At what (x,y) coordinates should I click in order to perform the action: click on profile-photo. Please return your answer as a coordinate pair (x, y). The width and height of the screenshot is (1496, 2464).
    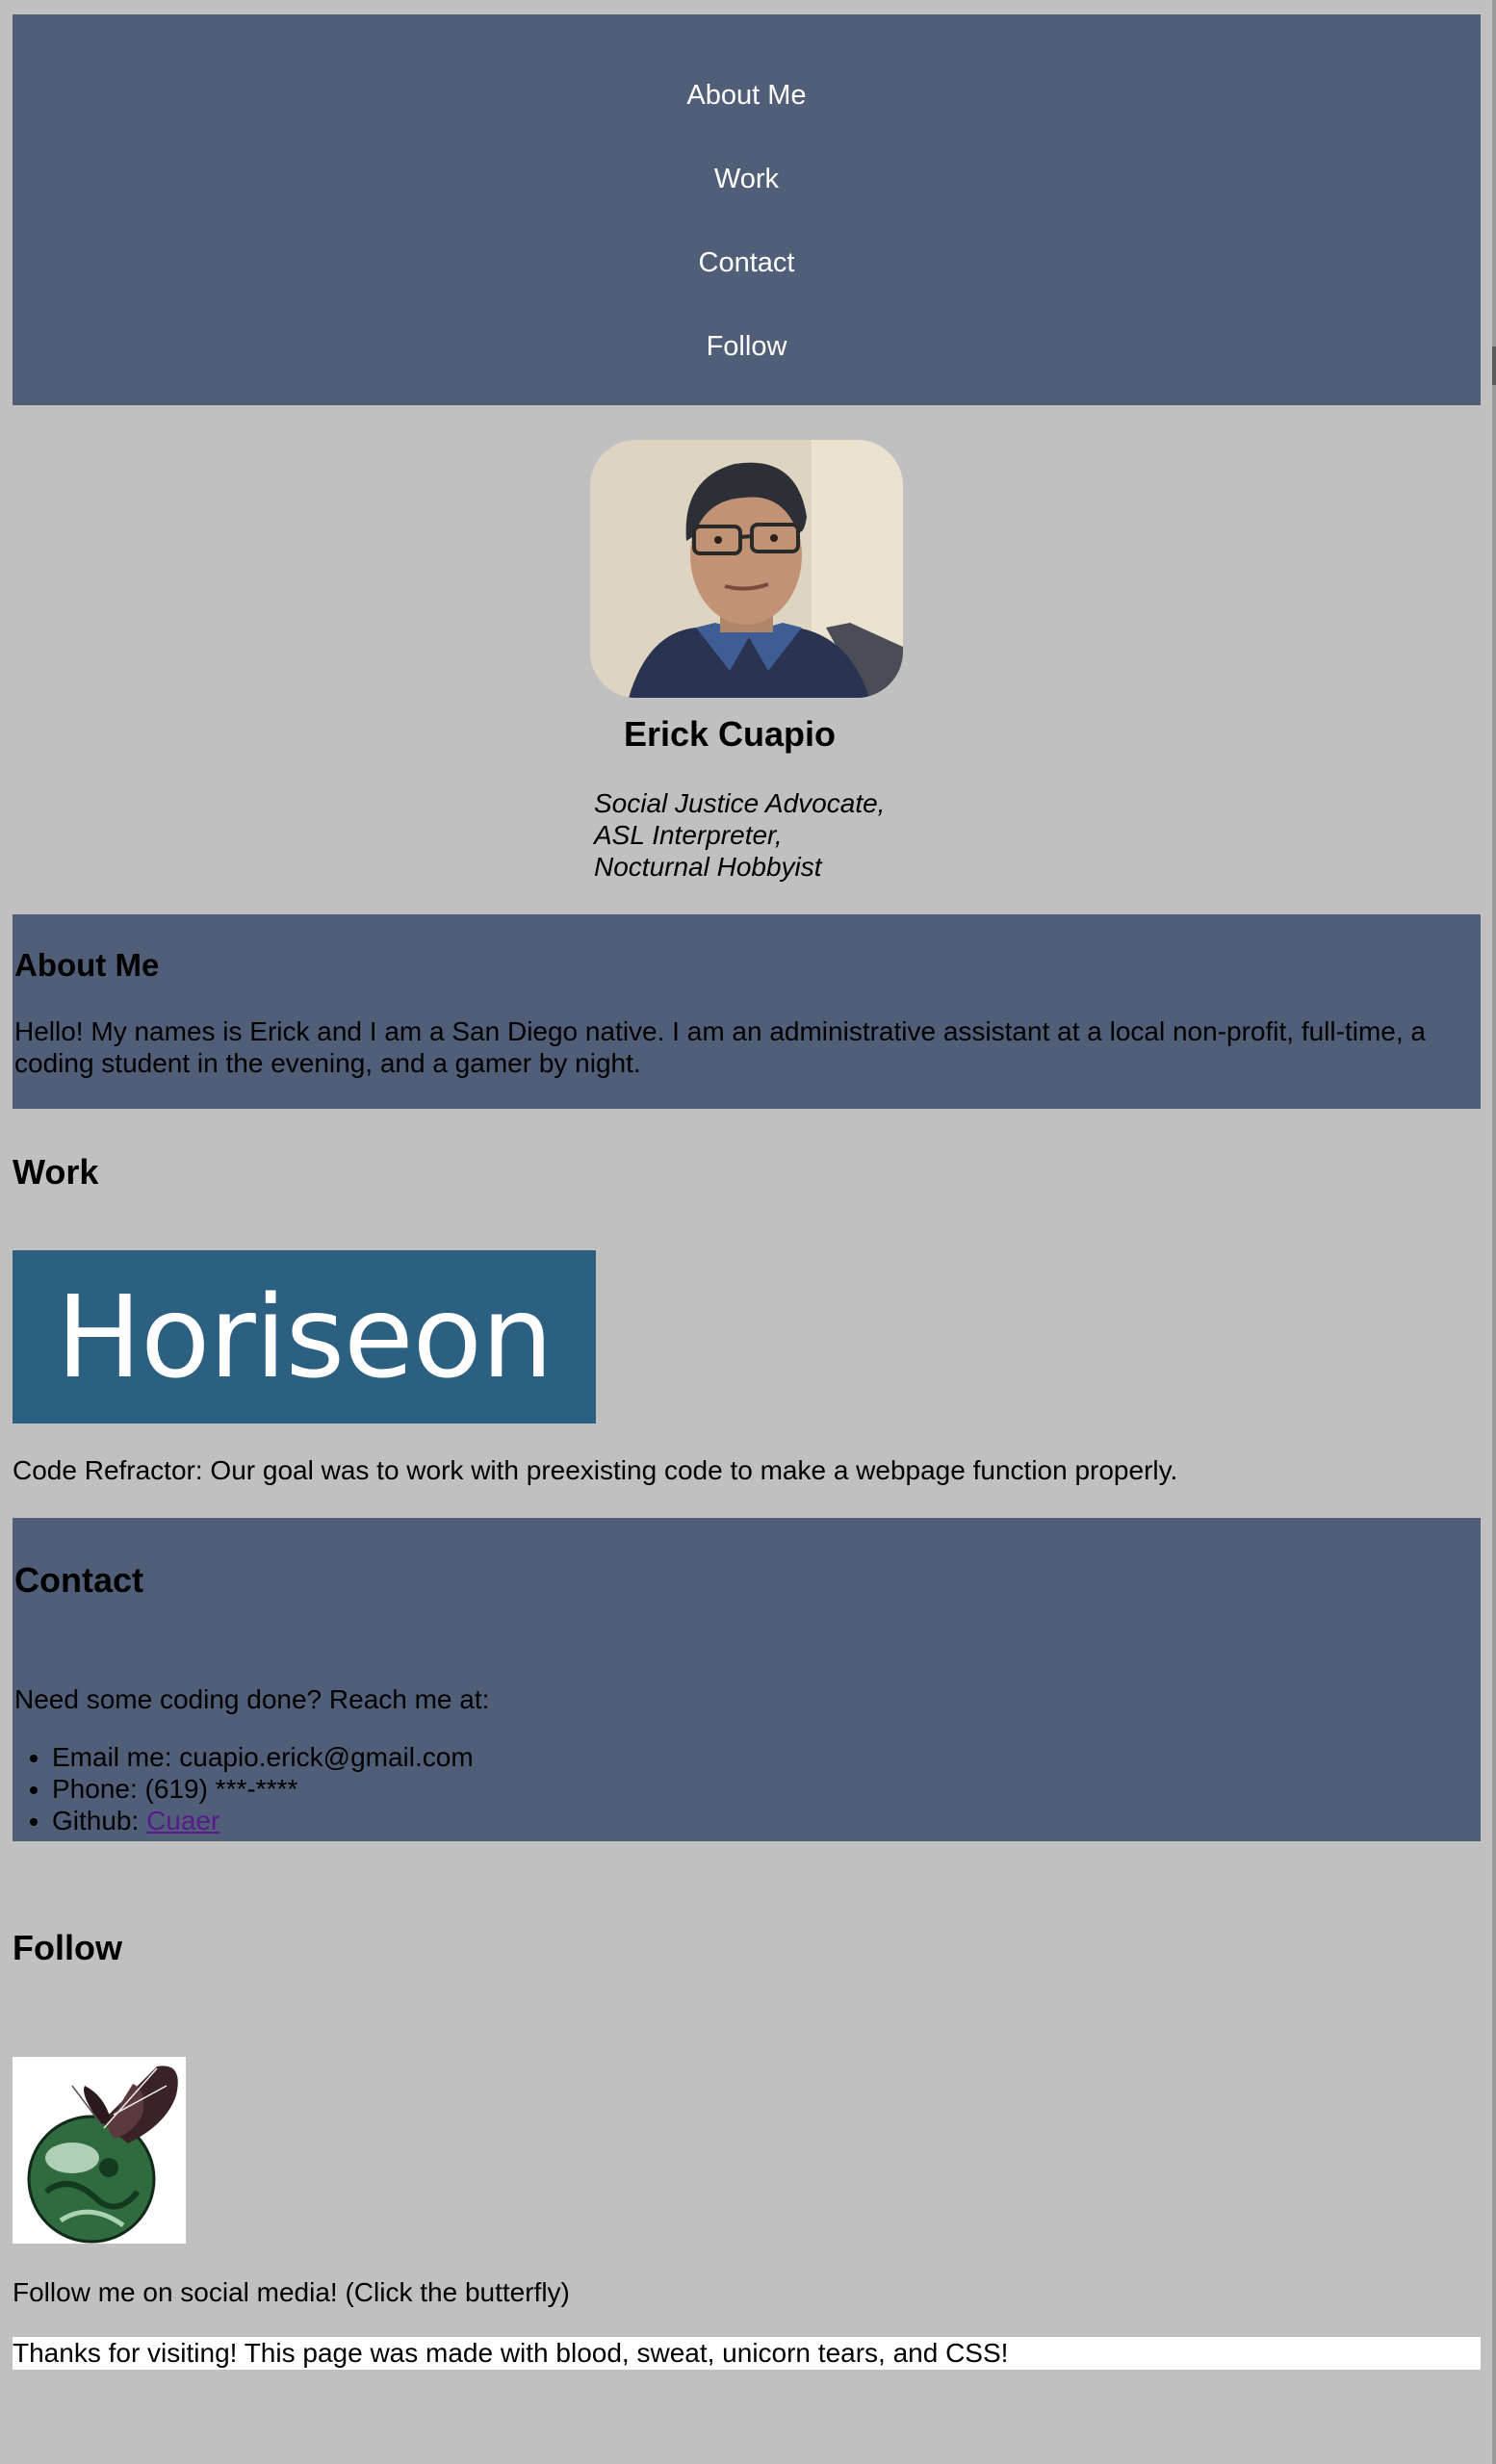
    Looking at the image, I should click on (746, 569).